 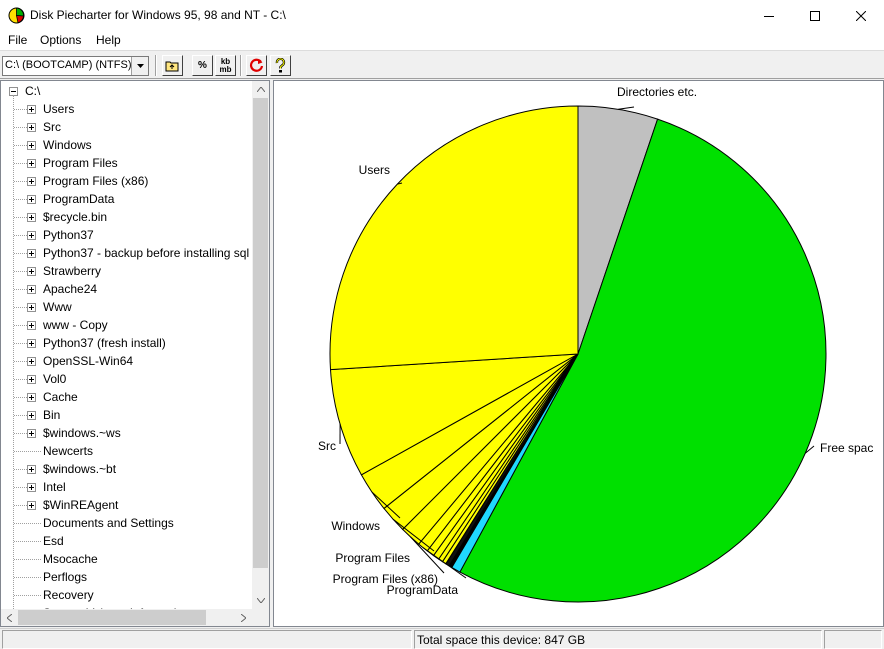 I want to click on minimize-button, so click(x=769, y=15).